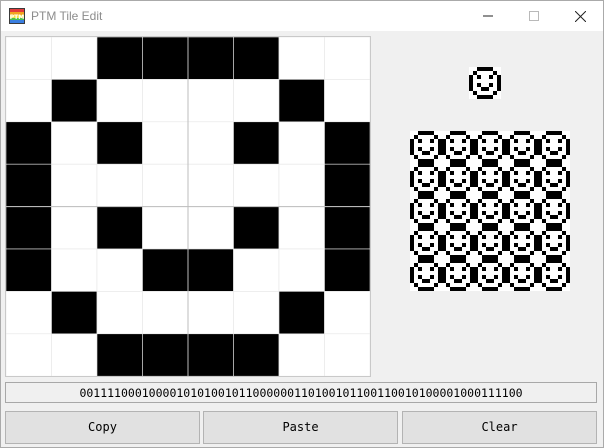 The width and height of the screenshot is (604, 448). What do you see at coordinates (580, 16) in the screenshot?
I see `close-button` at bounding box center [580, 16].